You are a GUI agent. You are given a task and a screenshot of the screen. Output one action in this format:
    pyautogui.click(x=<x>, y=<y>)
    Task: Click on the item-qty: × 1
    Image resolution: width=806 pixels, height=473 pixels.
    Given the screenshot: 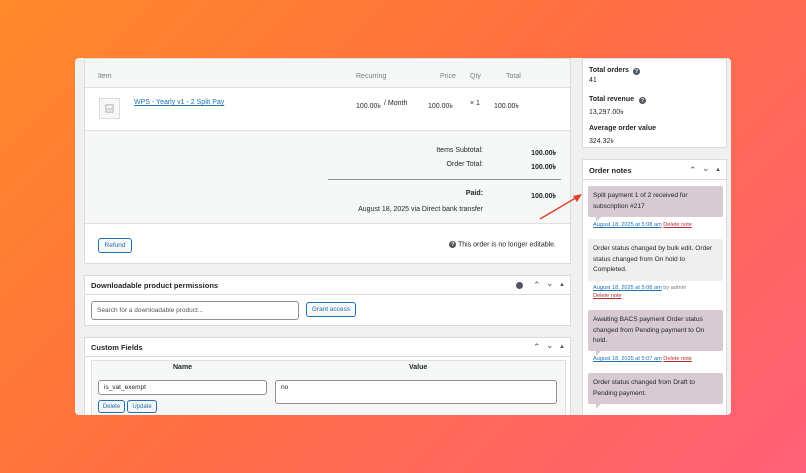 What is the action you would take?
    pyautogui.click(x=475, y=103)
    